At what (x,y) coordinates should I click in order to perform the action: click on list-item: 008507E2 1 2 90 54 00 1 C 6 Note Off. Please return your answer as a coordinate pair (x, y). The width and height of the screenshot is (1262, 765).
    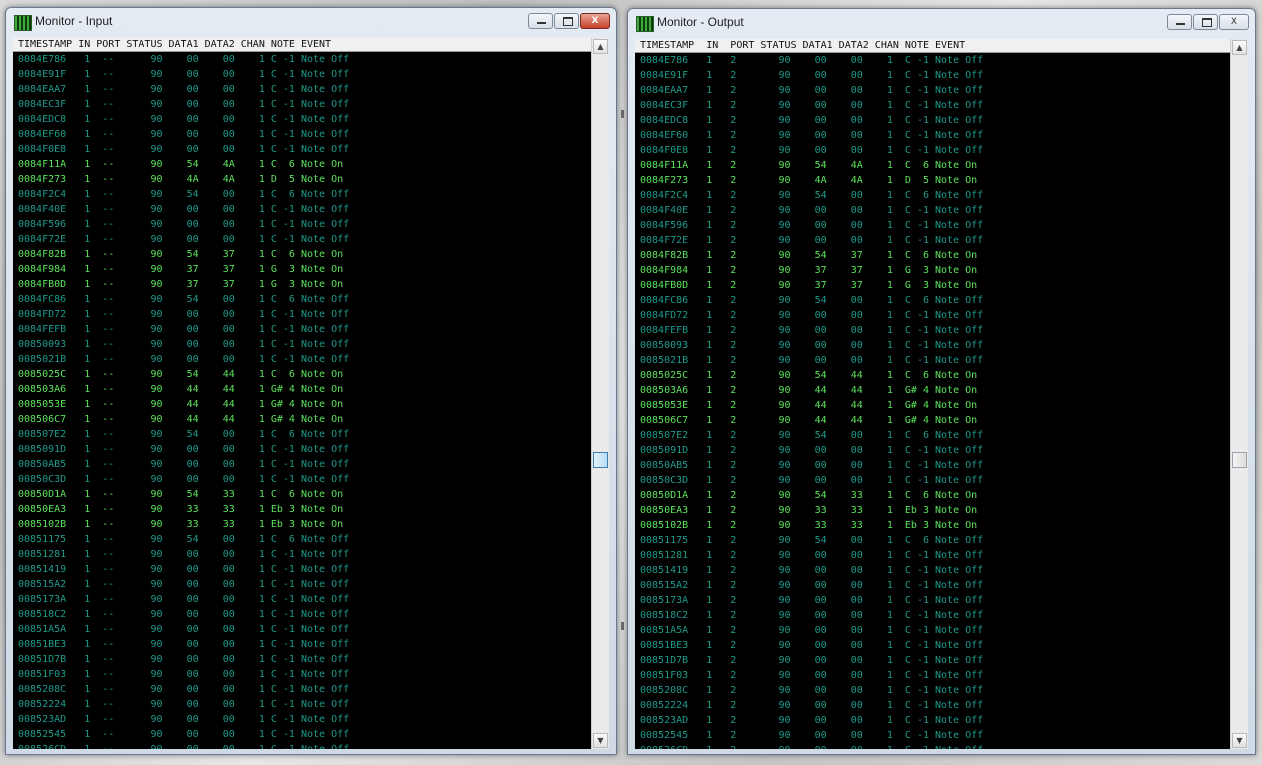
    Looking at the image, I should click on (933, 435).